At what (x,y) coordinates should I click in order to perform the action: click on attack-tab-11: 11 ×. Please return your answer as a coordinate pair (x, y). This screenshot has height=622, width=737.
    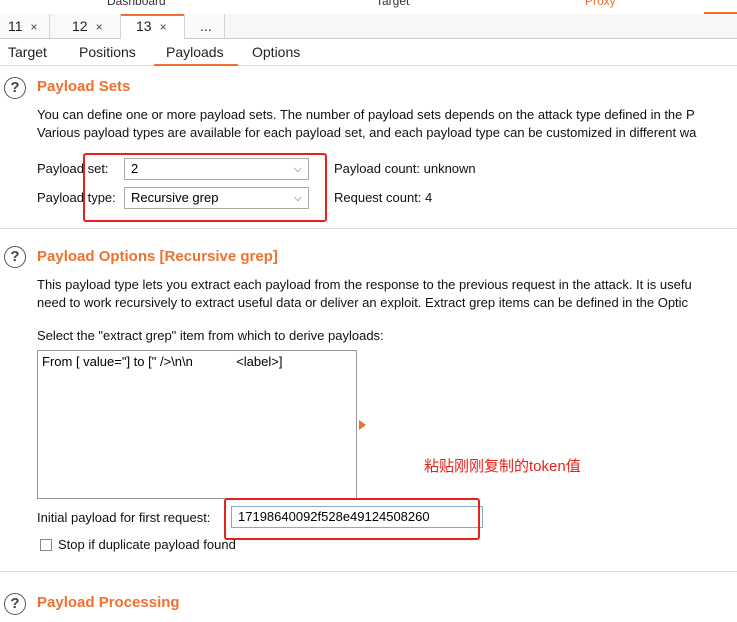
    Looking at the image, I should click on (25, 26).